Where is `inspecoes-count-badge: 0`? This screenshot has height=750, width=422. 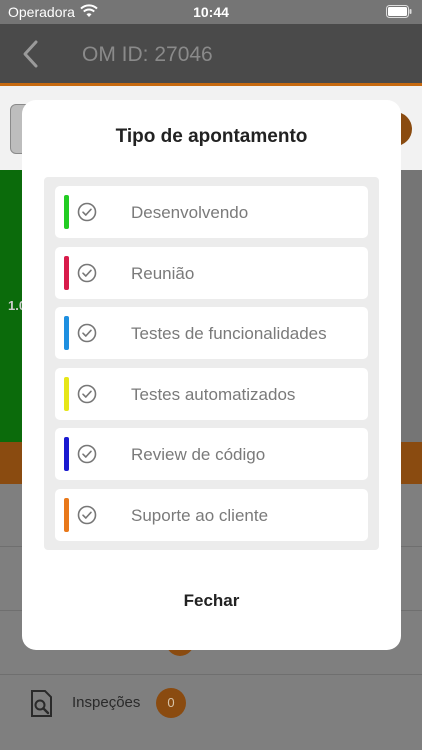
inspecoes-count-badge: 0 is located at coordinates (171, 703).